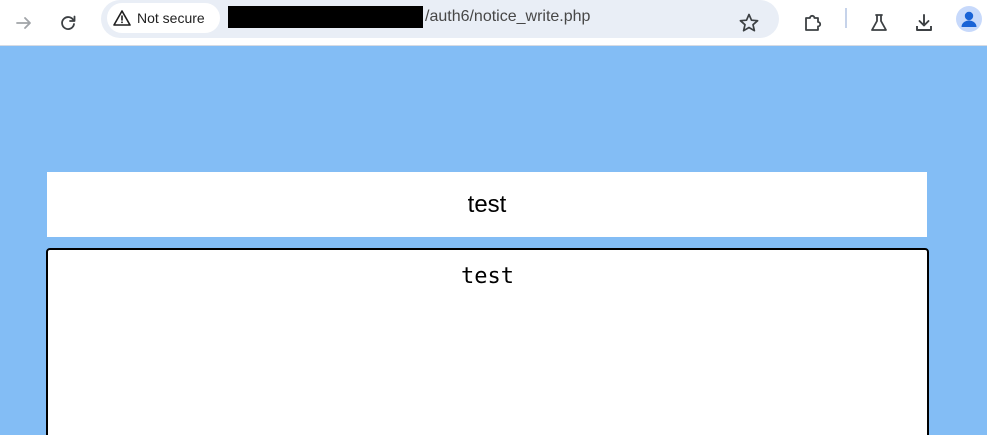 This screenshot has width=987, height=435. I want to click on download-icon, so click(924, 22).